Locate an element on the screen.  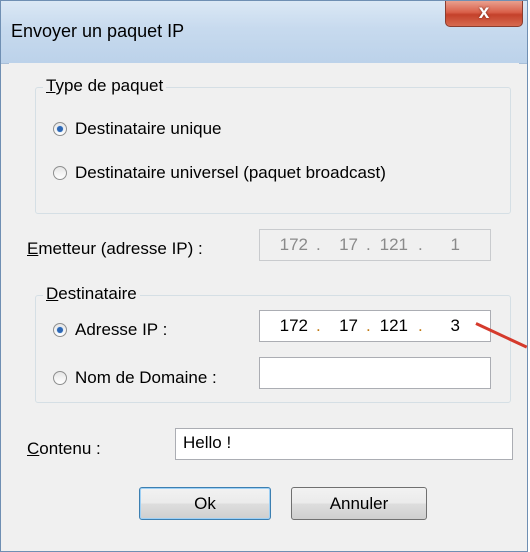
radio-ip-address: Adresse IP : is located at coordinates (110, 330).